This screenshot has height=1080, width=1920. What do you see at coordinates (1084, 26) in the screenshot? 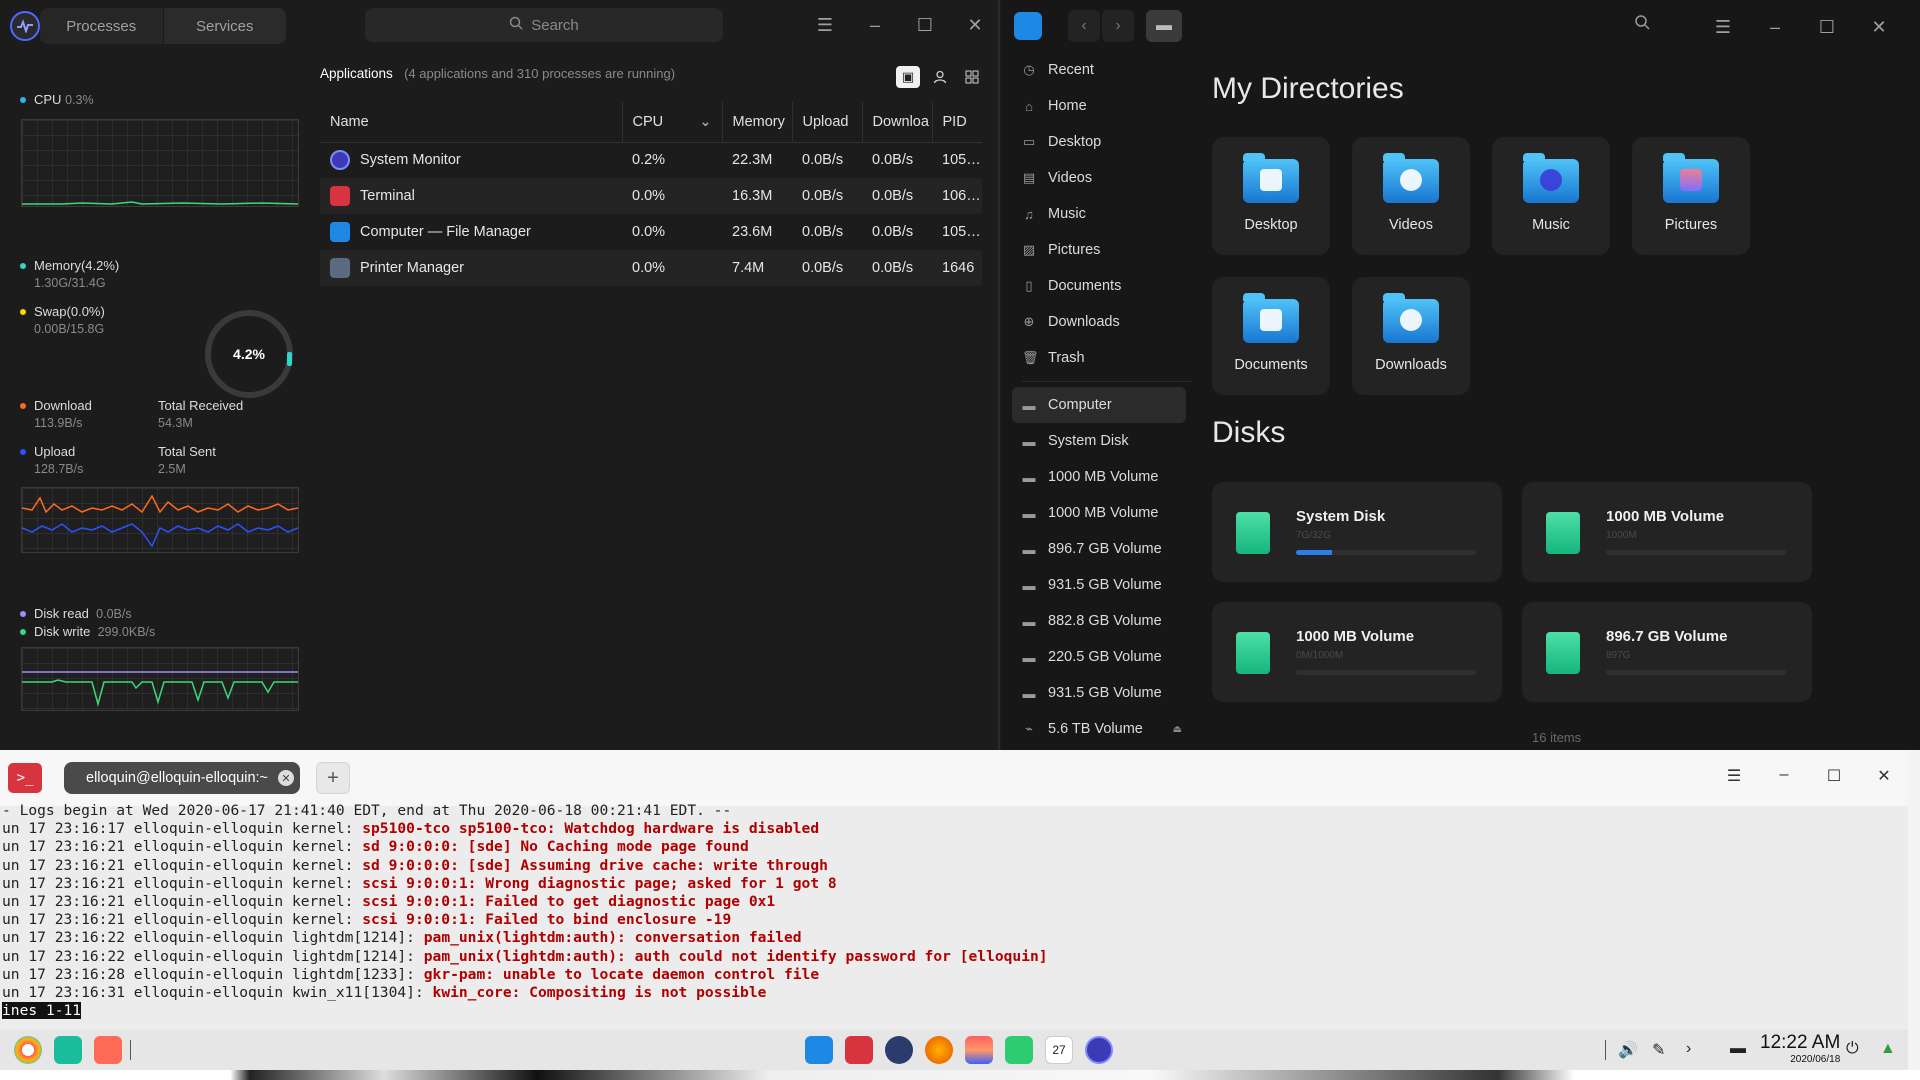
I see `back-chevron-icon: ‹` at bounding box center [1084, 26].